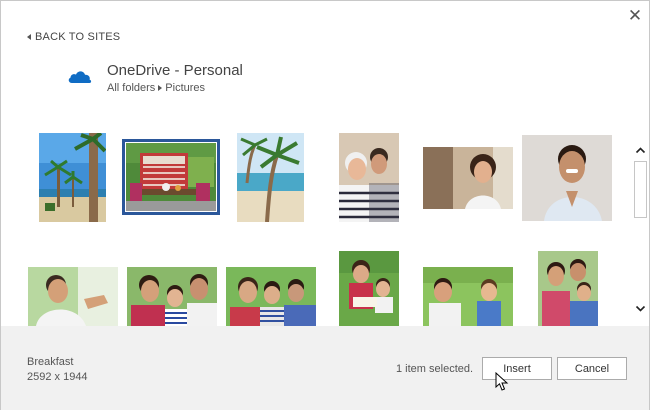  What do you see at coordinates (640, 308) in the screenshot?
I see `chevron-down-icon` at bounding box center [640, 308].